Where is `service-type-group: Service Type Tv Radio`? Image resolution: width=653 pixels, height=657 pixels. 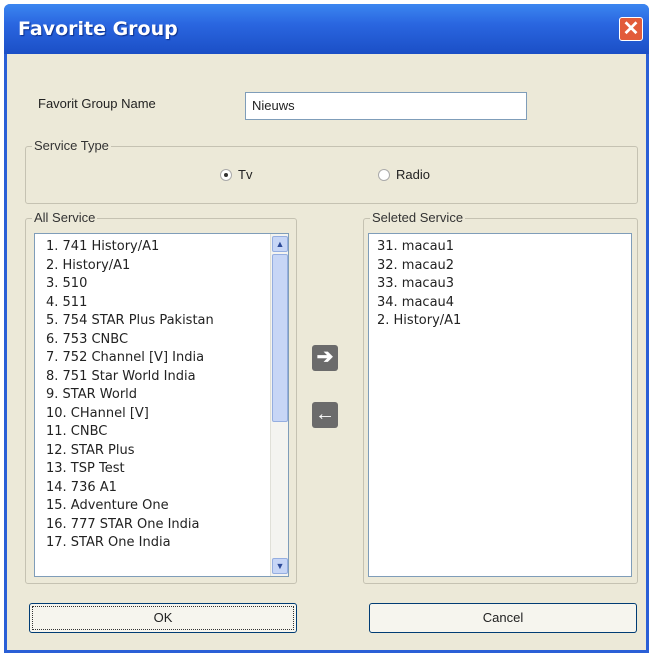 service-type-group: Service Type Tv Radio is located at coordinates (331, 171).